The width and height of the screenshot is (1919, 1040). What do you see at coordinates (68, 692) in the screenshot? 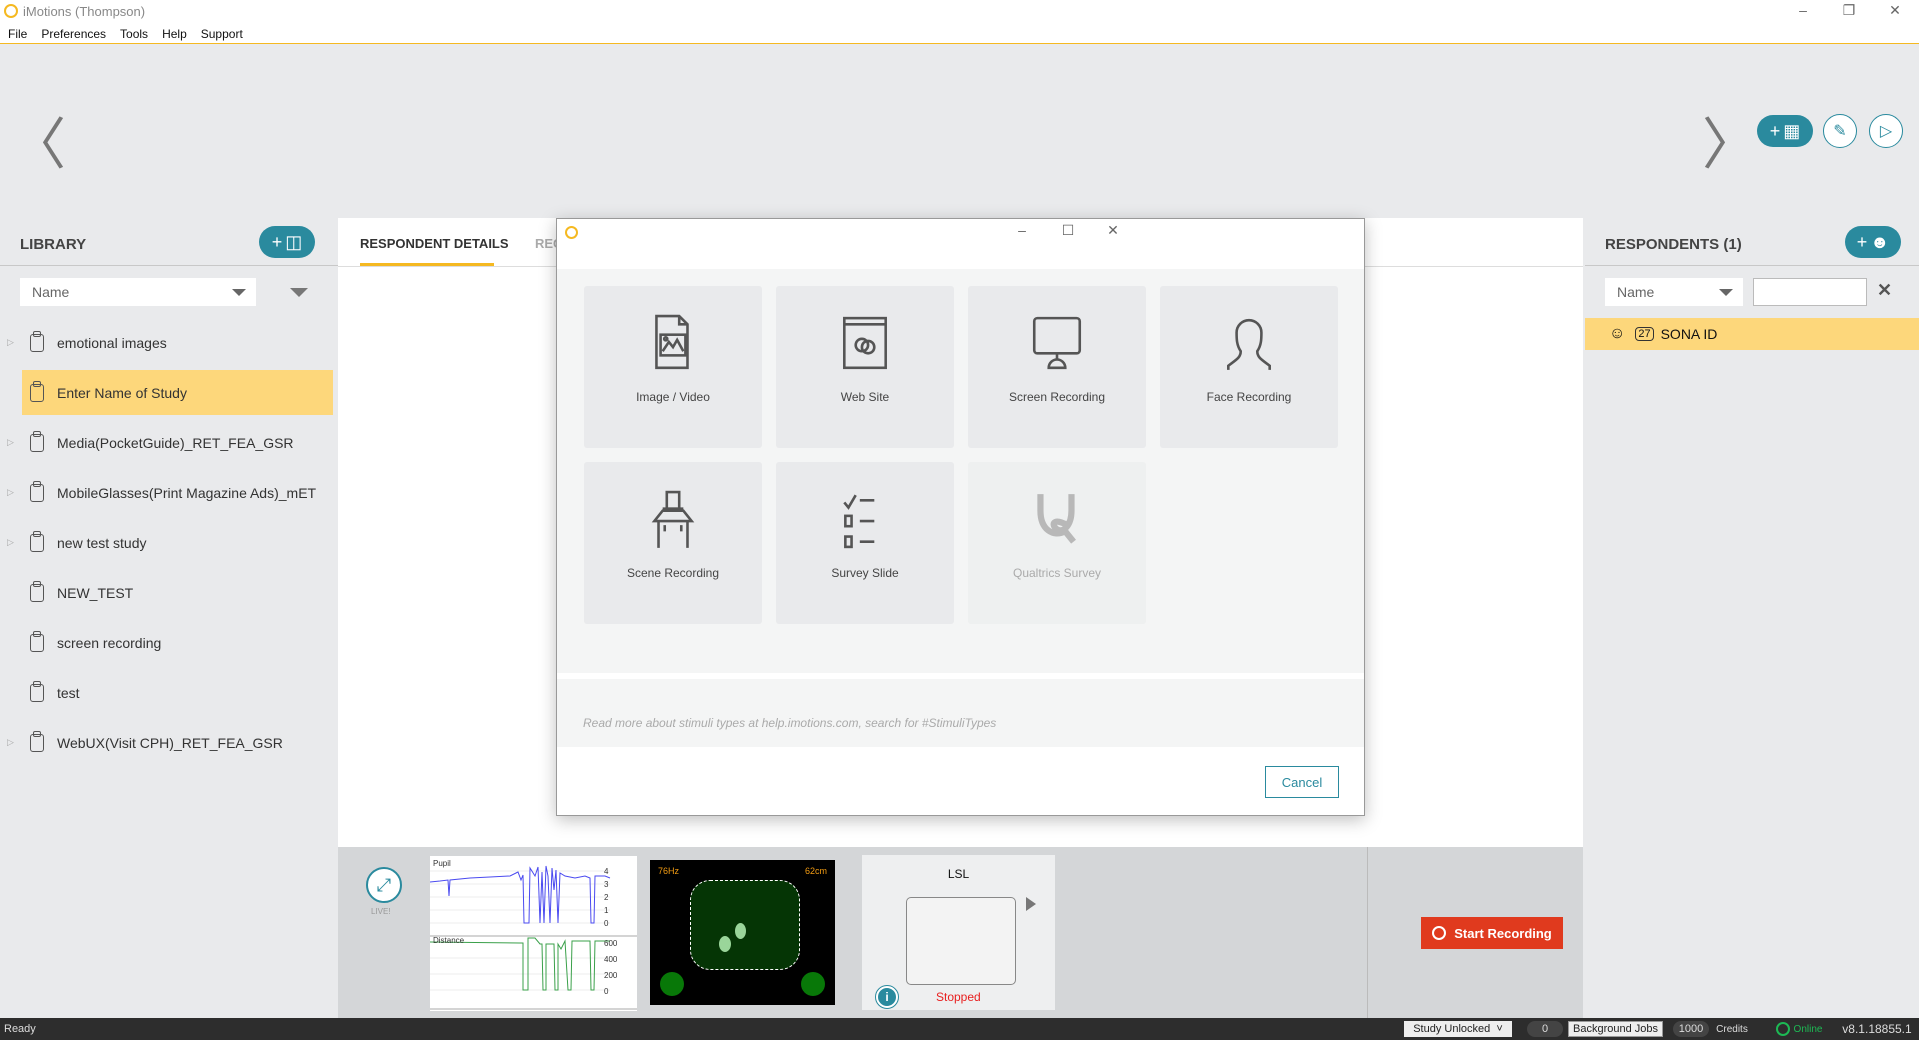
I see `library-item-label: test` at bounding box center [68, 692].